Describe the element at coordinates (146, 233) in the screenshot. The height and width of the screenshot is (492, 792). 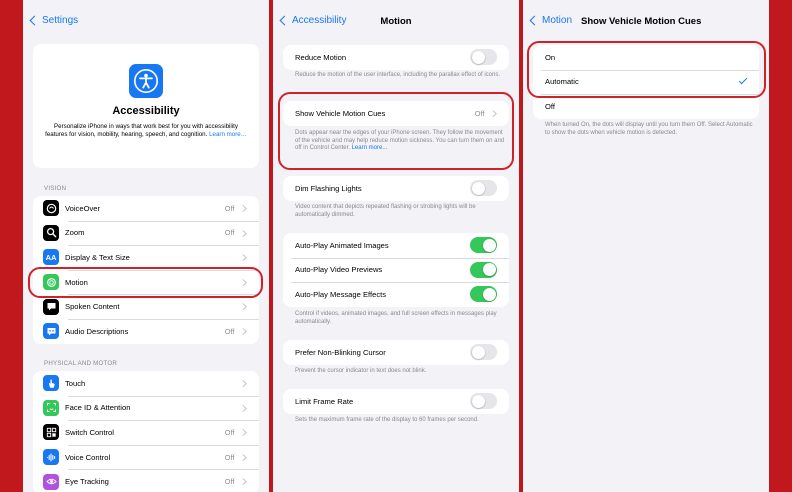
I see `sidebar-item-zoom: Zoom Off` at that location.